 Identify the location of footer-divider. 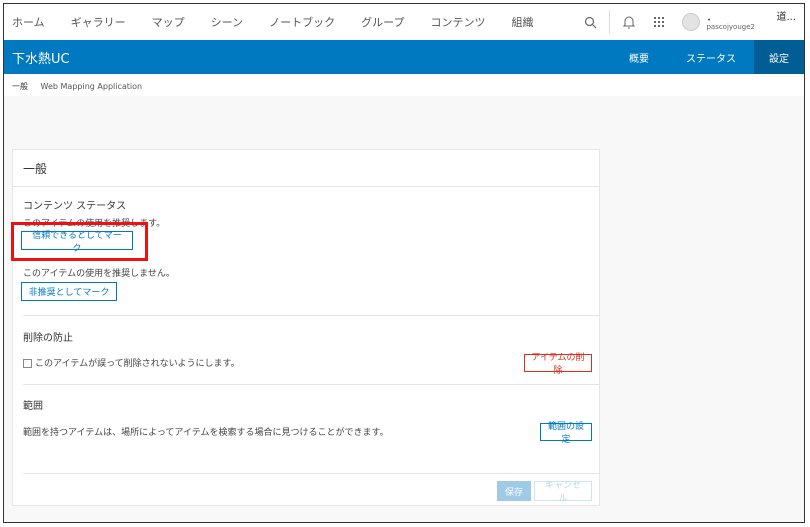
(311, 473).